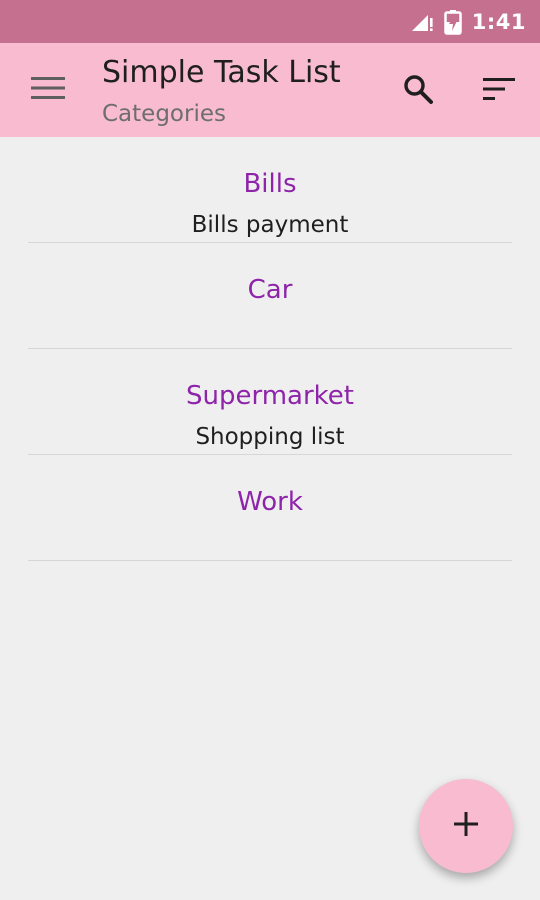 This screenshot has width=540, height=900. What do you see at coordinates (270, 502) in the screenshot?
I see `category-name: Work` at bounding box center [270, 502].